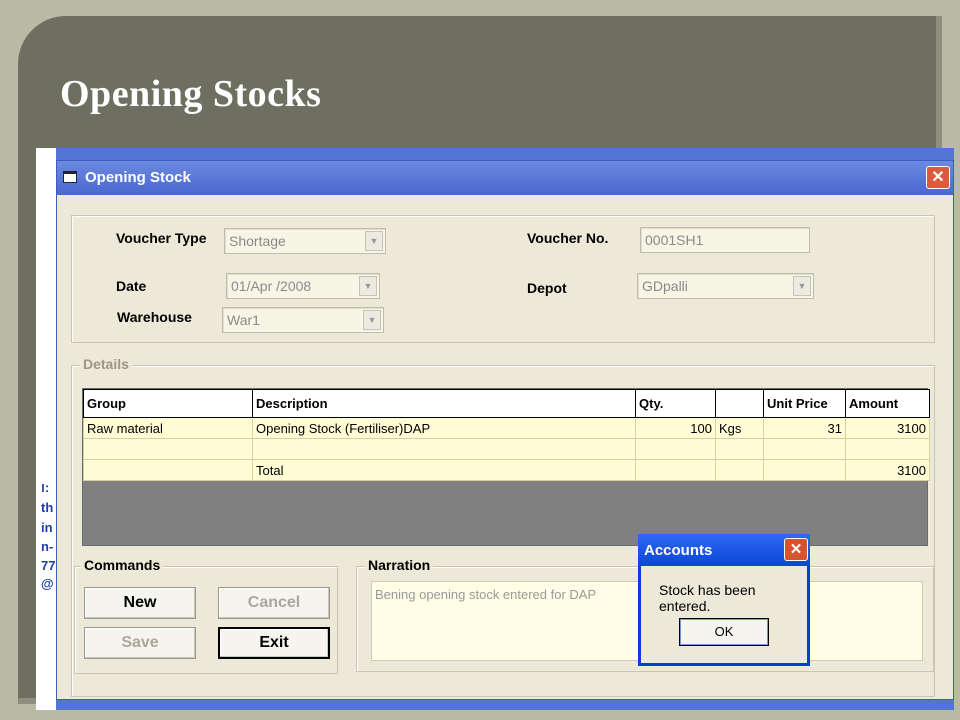  What do you see at coordinates (505, 178) in the screenshot?
I see `window-titlebar: Opening Stock ✕` at bounding box center [505, 178].